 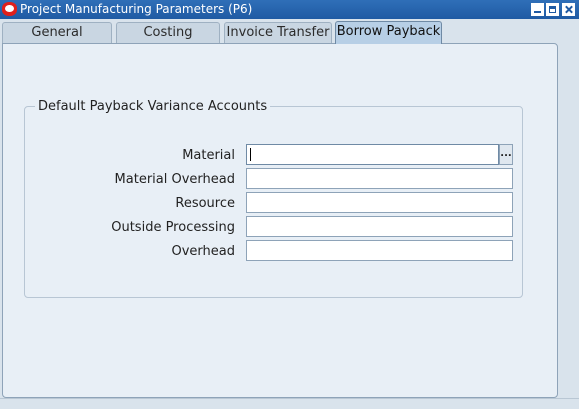 What do you see at coordinates (379, 202) in the screenshot?
I see `resource-field` at bounding box center [379, 202].